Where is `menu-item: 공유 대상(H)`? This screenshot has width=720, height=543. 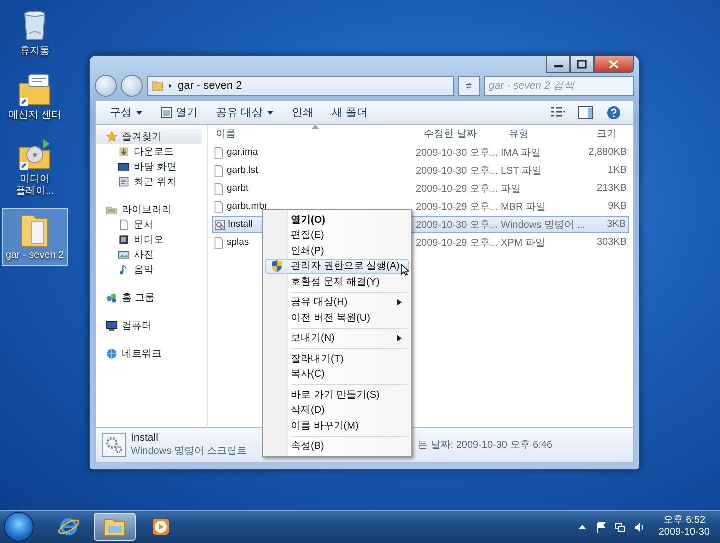
menu-item: 공유 대상(H) is located at coordinates (337, 302).